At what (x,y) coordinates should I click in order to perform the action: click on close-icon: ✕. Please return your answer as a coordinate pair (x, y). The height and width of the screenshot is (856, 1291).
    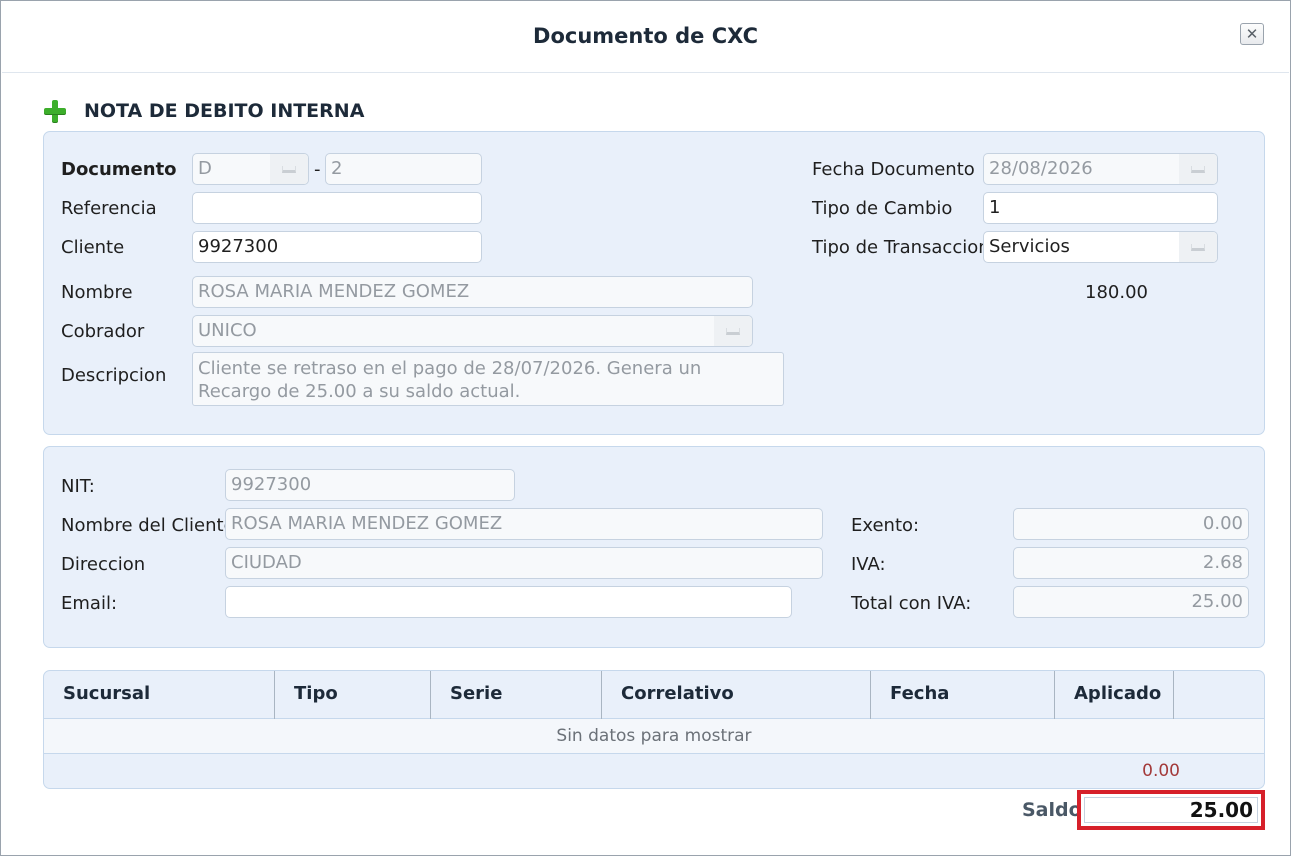
    Looking at the image, I should click on (1252, 33).